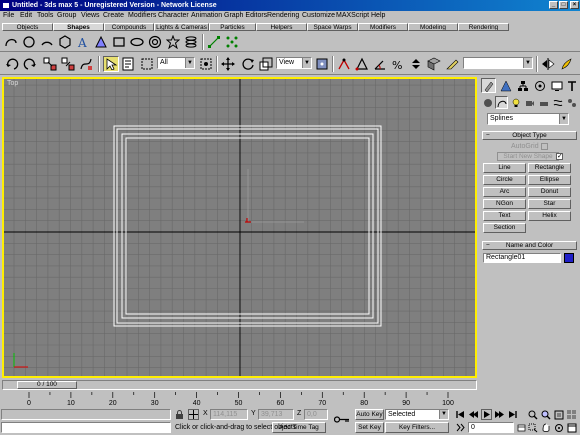 The width and height of the screenshot is (580, 435). Describe the element at coordinates (528, 156) in the screenshot. I see `start-new-shape-button: Start New Shape` at that location.